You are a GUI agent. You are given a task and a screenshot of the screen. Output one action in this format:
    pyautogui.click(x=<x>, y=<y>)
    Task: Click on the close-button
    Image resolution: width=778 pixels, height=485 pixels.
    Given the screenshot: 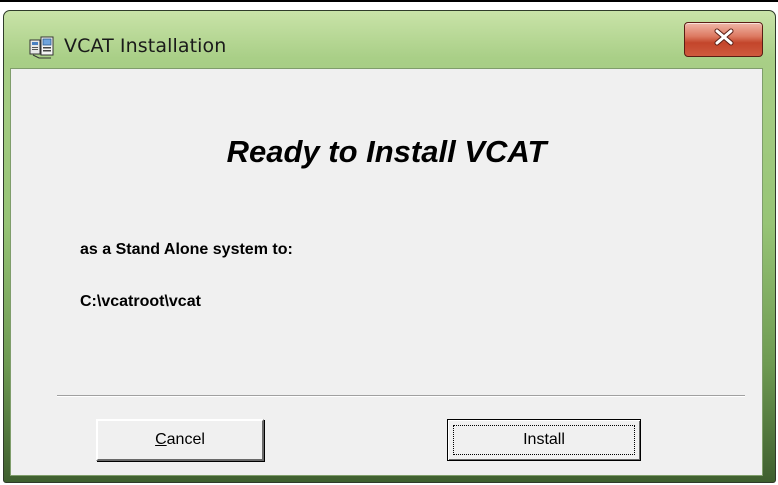 What is the action you would take?
    pyautogui.click(x=723, y=39)
    